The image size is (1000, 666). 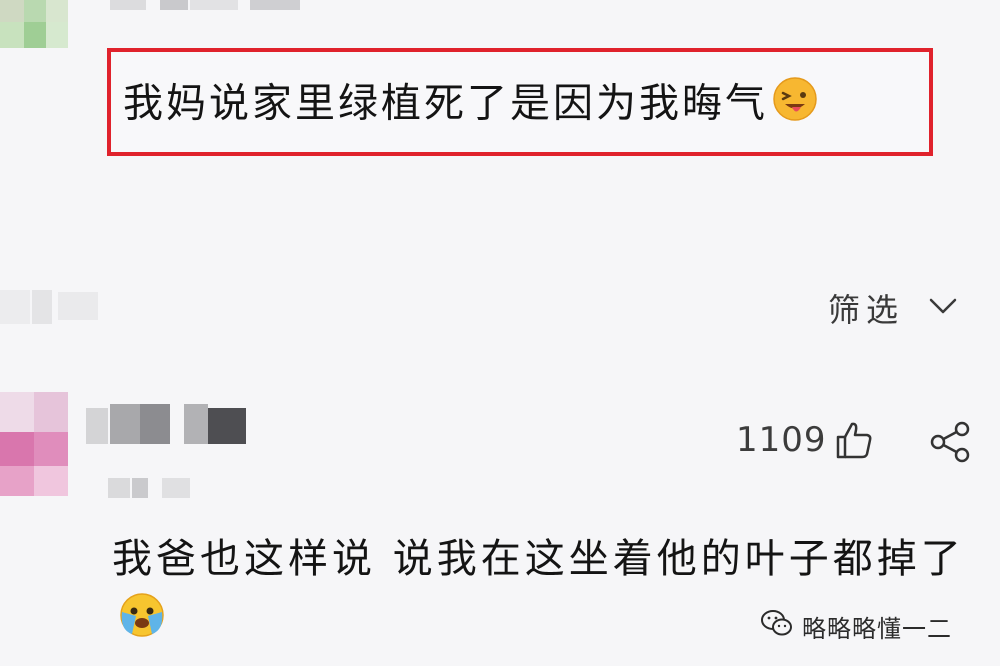 I want to click on filter-button: 筛选, so click(x=893, y=308).